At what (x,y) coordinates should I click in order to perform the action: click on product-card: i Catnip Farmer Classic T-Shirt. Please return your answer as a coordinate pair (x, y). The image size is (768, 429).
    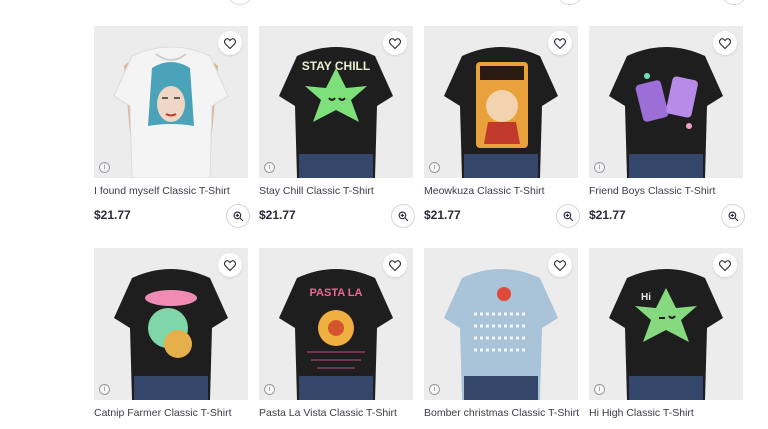
    Looking at the image, I should click on (171, 334).